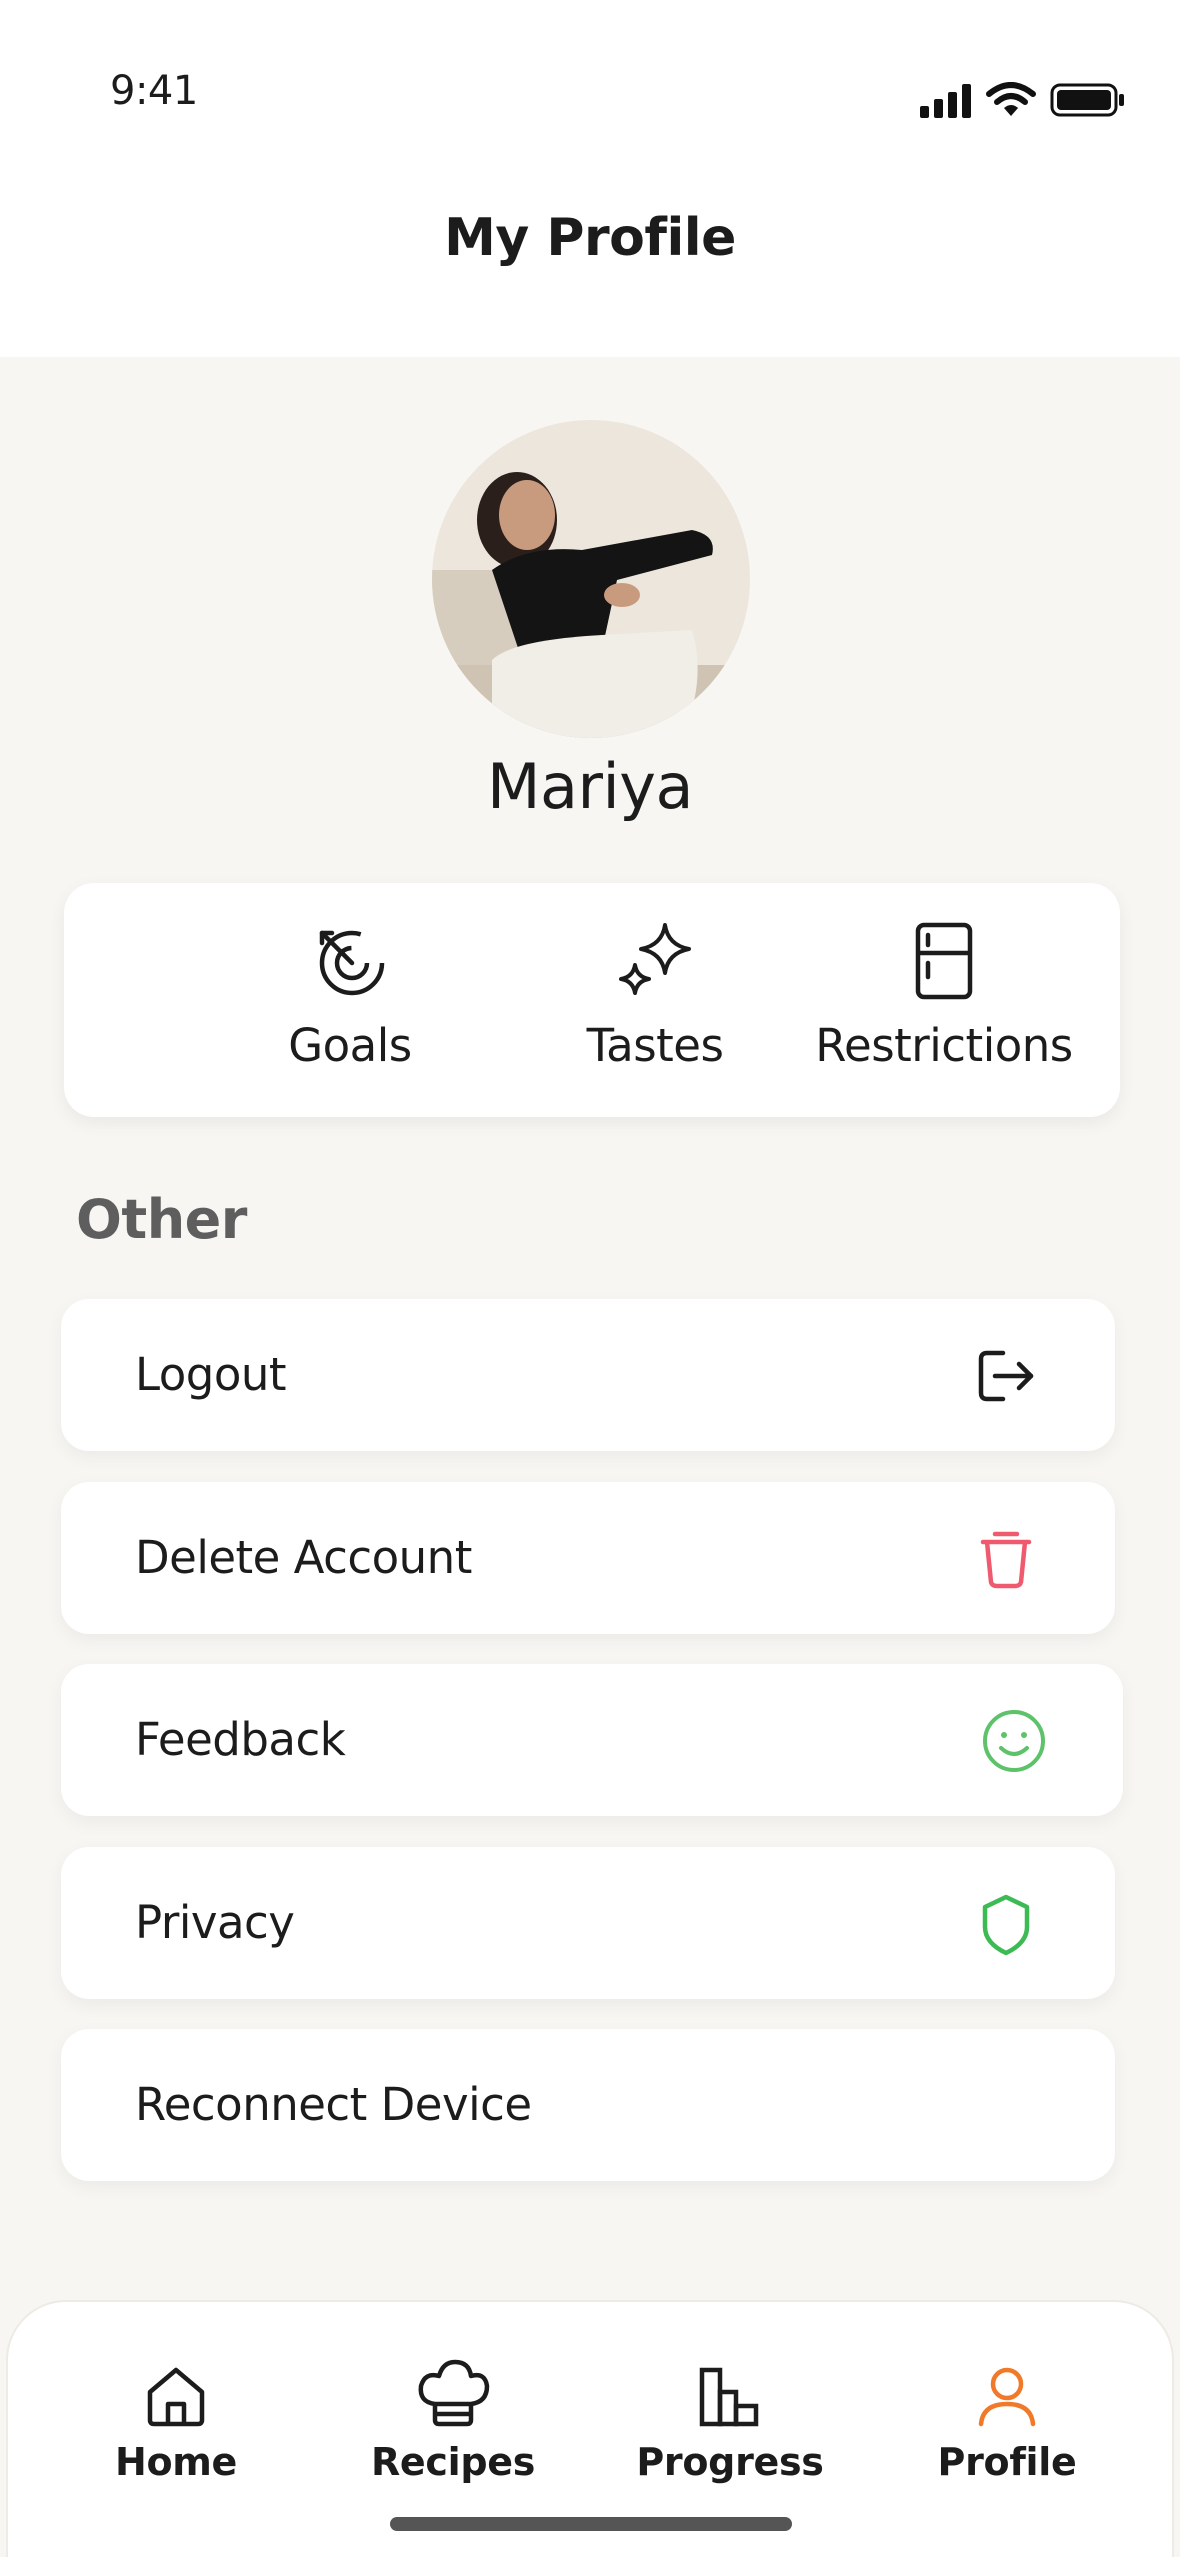  Describe the element at coordinates (588, 1375) in the screenshot. I see `logout-button: Logout` at that location.